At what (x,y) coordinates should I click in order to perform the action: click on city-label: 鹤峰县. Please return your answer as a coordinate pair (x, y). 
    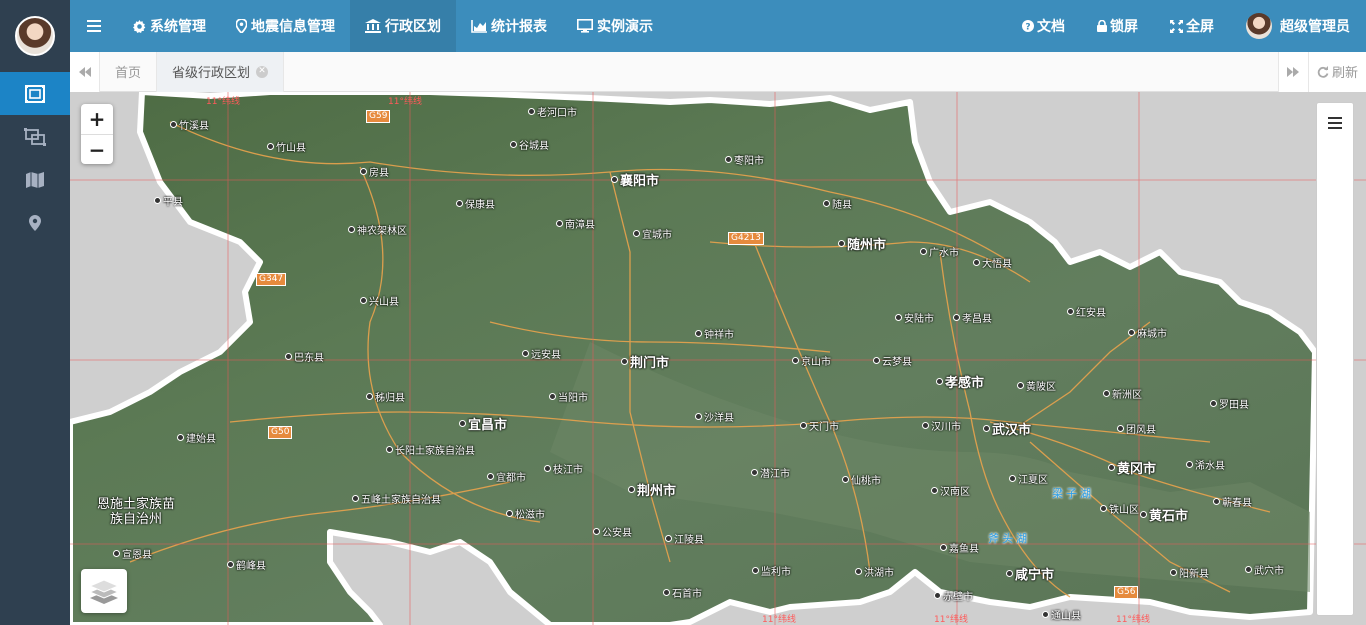
    Looking at the image, I should click on (246, 564).